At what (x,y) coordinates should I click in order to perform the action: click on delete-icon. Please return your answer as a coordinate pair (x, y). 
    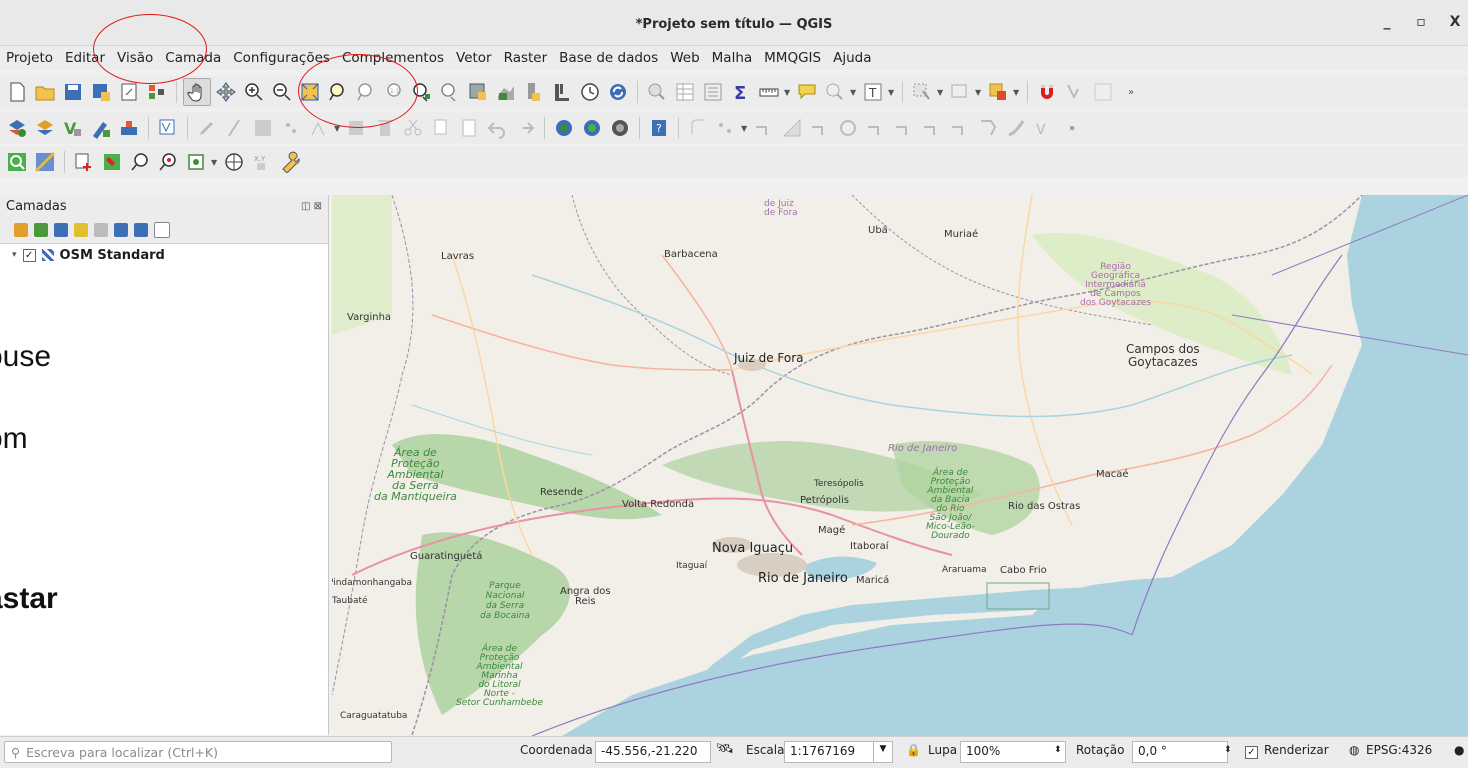
    Looking at the image, I should click on (385, 128).